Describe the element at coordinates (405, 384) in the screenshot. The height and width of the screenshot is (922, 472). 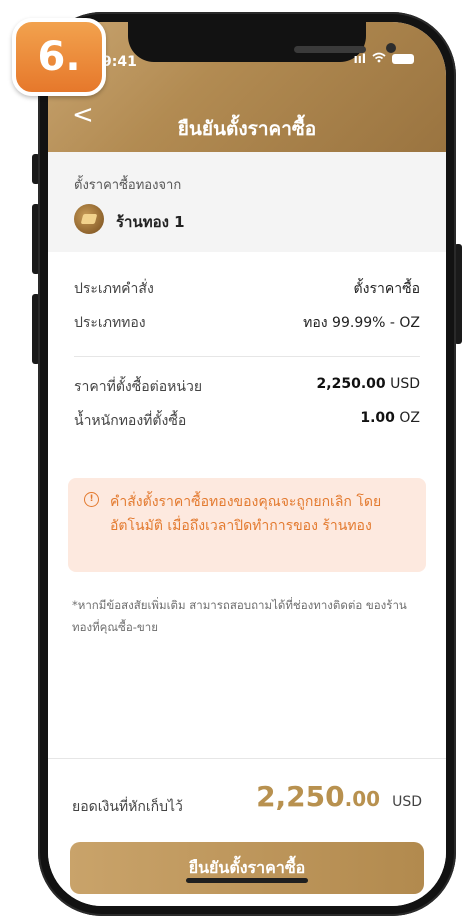
I see `price-unit: USD` at that location.